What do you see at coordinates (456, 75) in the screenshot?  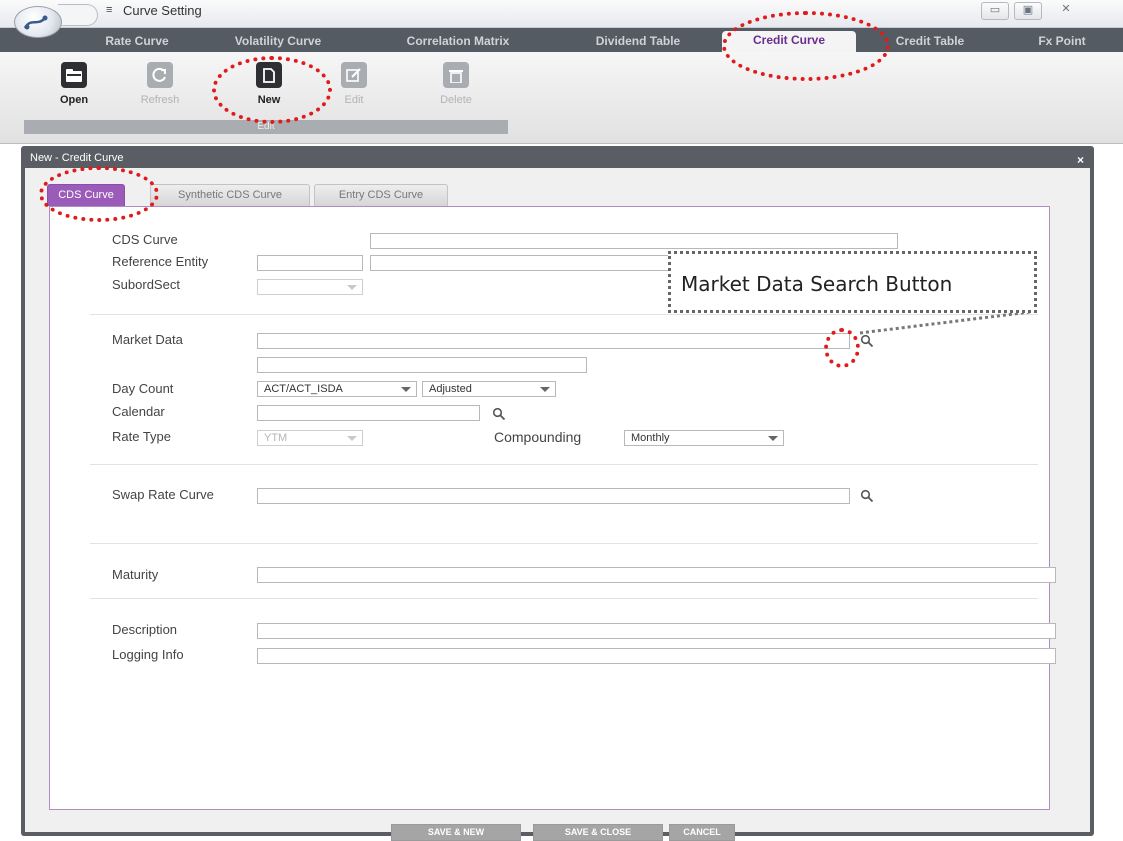 I see `trash-icon` at bounding box center [456, 75].